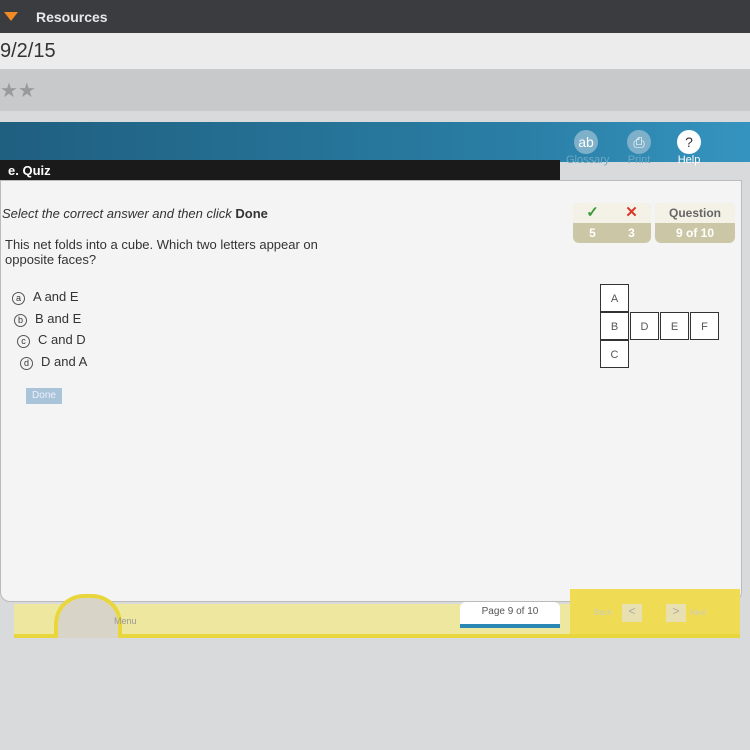 This screenshot has height=750, width=750. Describe the element at coordinates (639, 142) in the screenshot. I see `print-icon: ⎙` at that location.